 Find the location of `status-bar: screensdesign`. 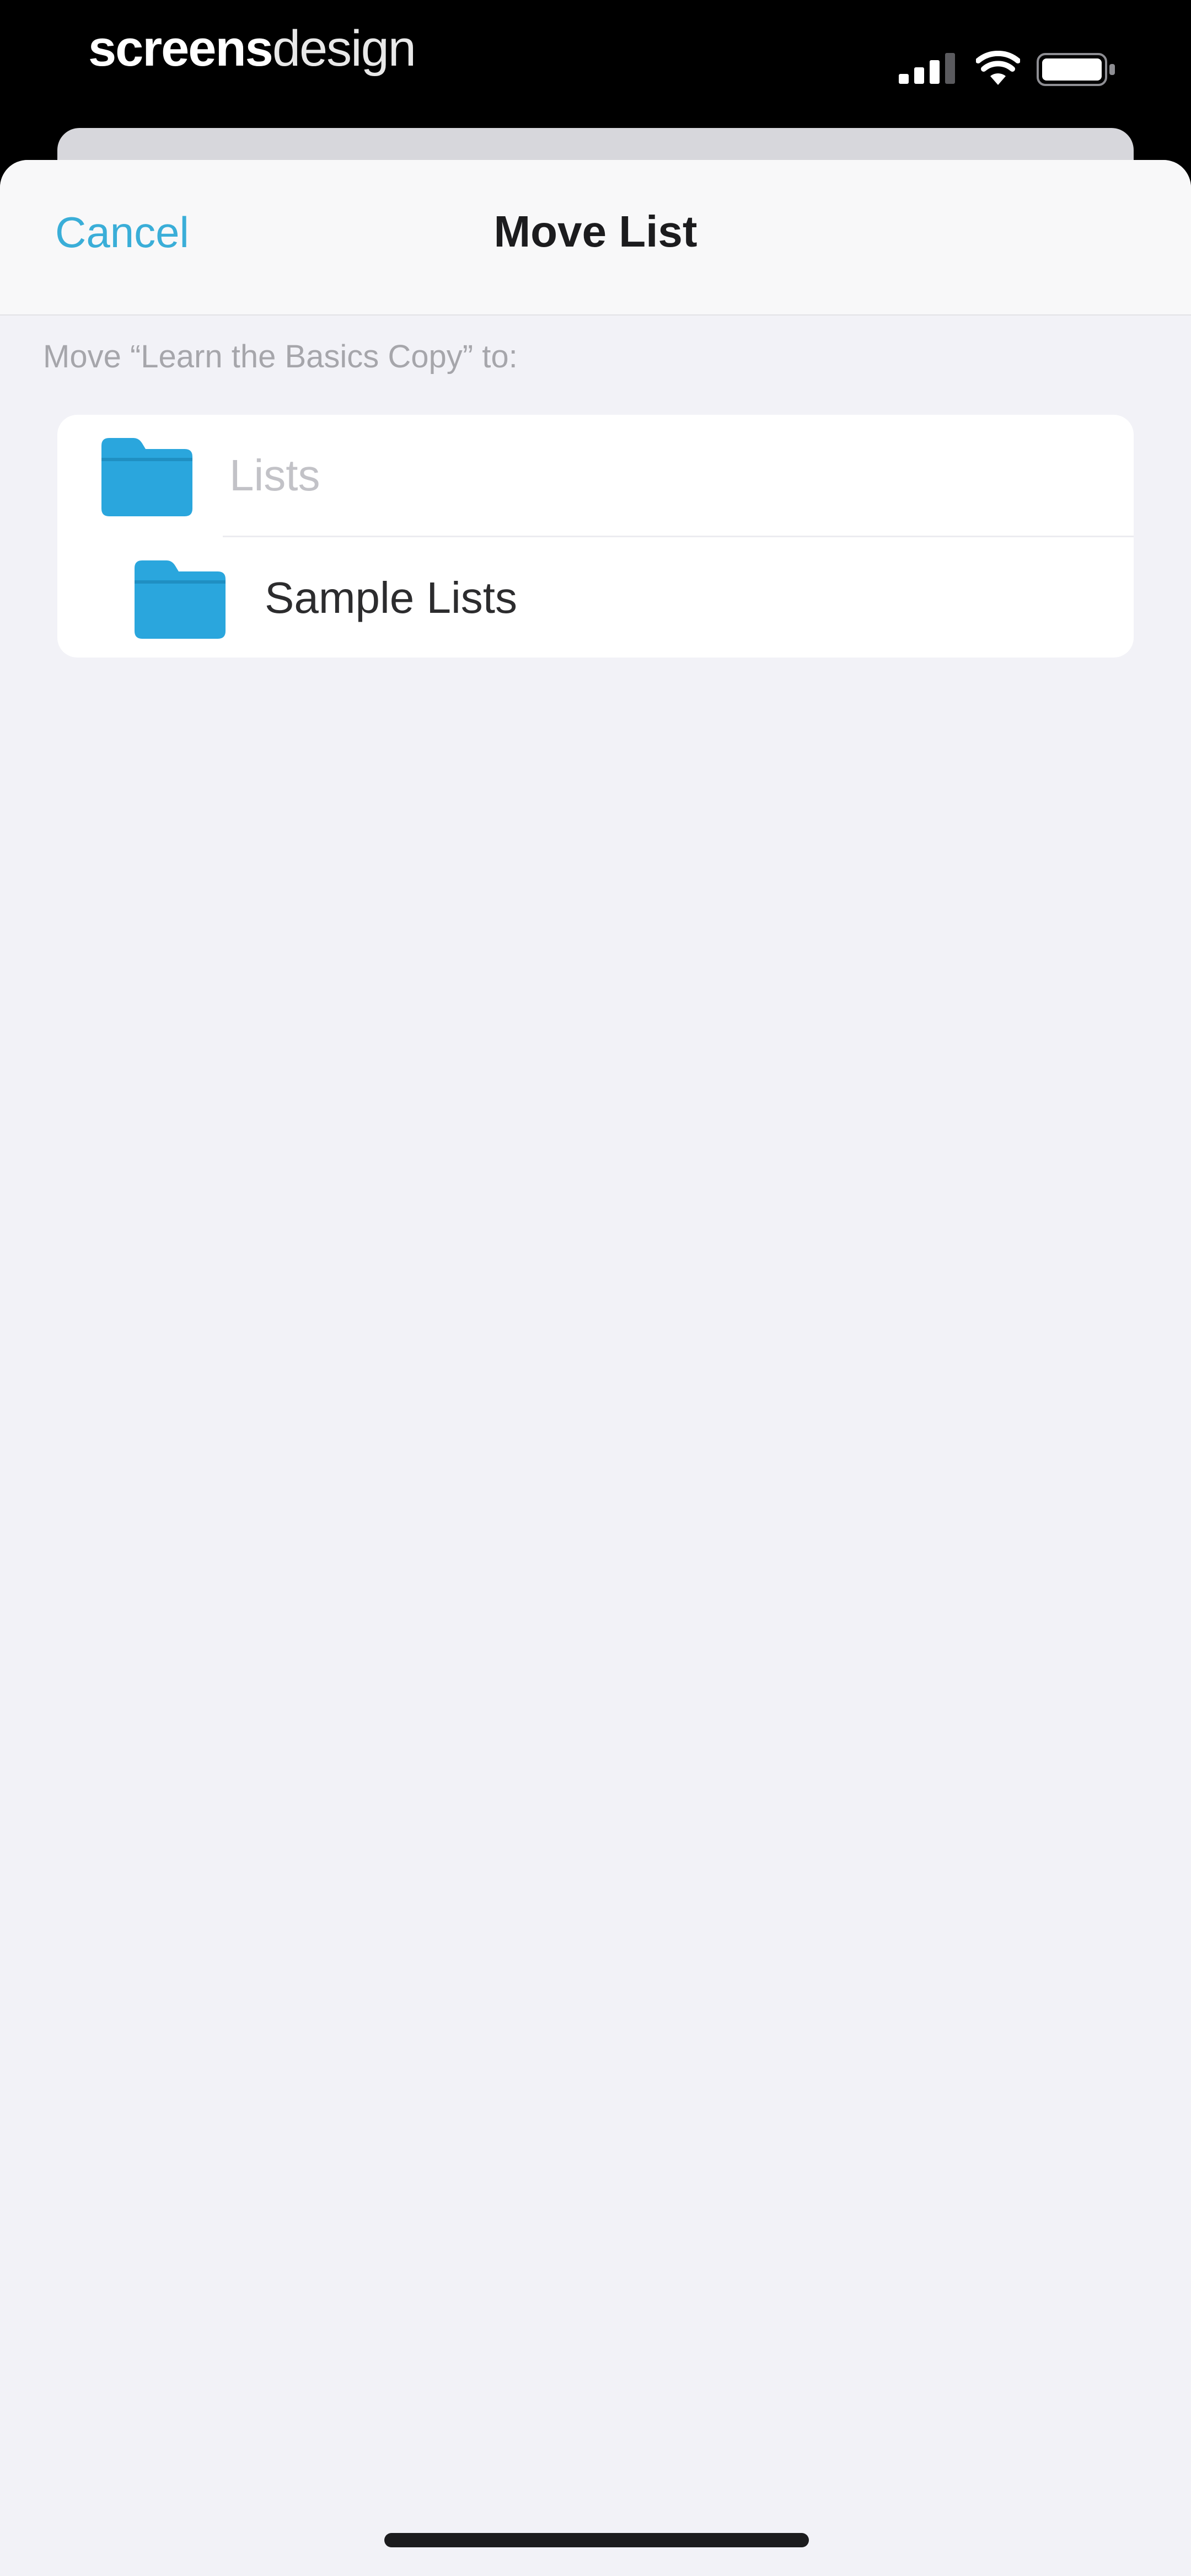

status-bar: screensdesign is located at coordinates (595, 63).